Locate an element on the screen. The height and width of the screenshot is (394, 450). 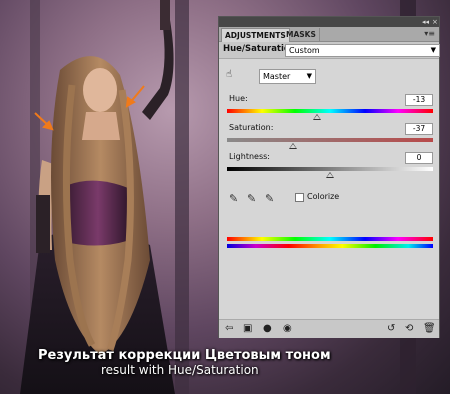
caption-russian: Результат коррекции Цветовым тоном is located at coordinates (184, 355).